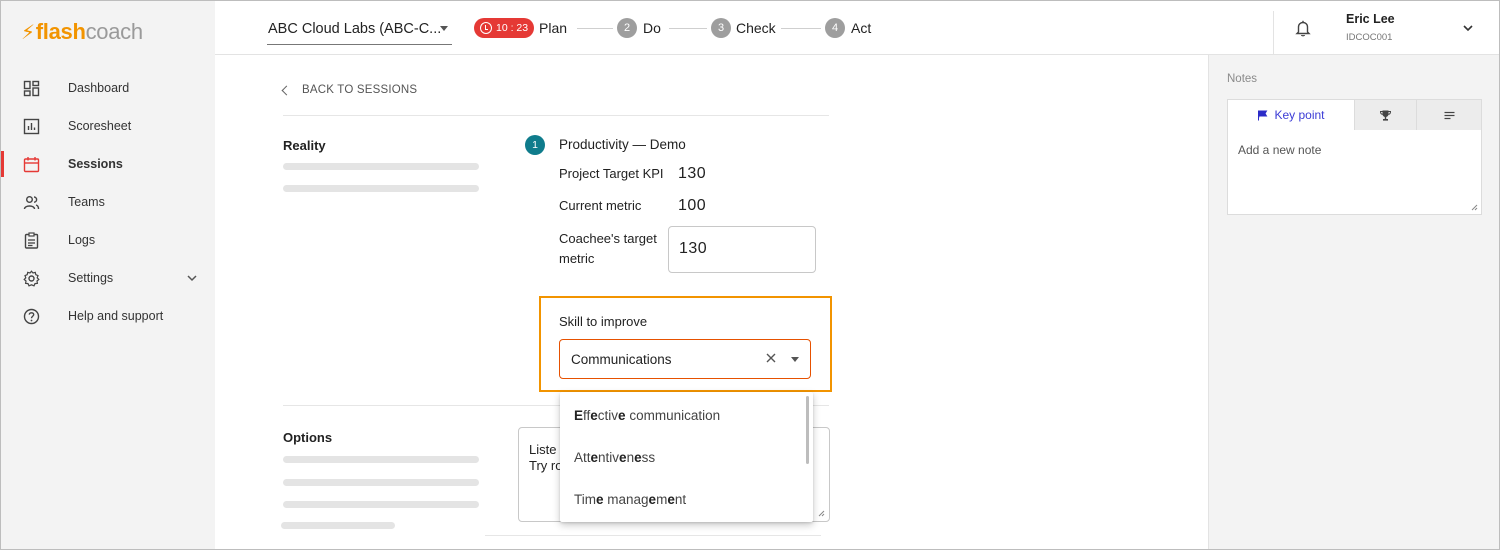 Image resolution: width=1500 pixels, height=550 pixels. What do you see at coordinates (1242, 79) in the screenshot?
I see `notes-title: Notes` at bounding box center [1242, 79].